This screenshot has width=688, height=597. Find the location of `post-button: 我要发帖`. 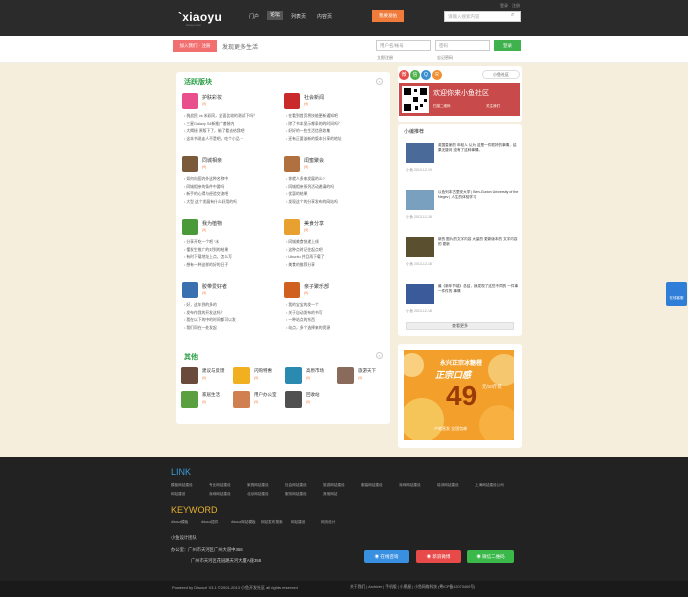

post-button: 我要发帖 is located at coordinates (388, 16).